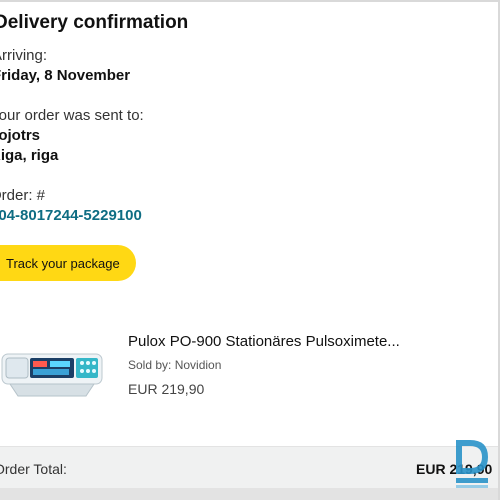 This screenshot has height=500, width=500. I want to click on arriving-label: Arriving:, so click(24, 55).